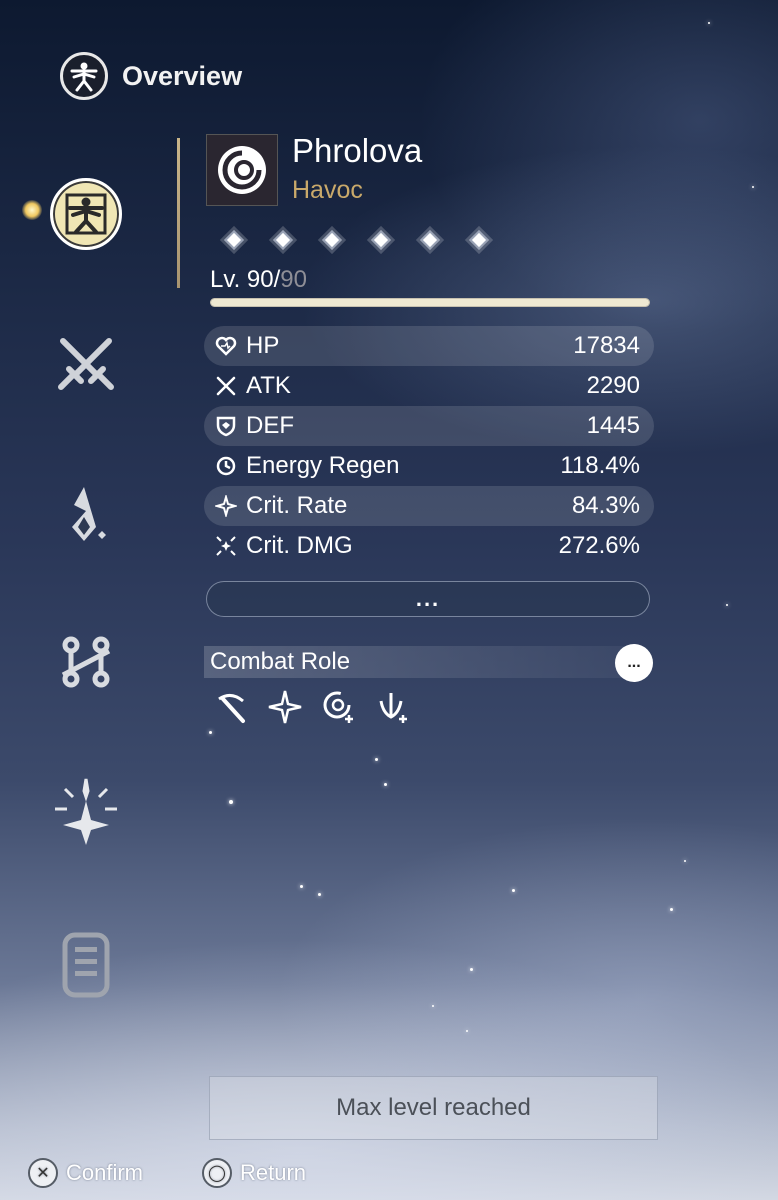 The width and height of the screenshot is (778, 1200). What do you see at coordinates (226, 546) in the screenshot?
I see `burst-icon` at bounding box center [226, 546].